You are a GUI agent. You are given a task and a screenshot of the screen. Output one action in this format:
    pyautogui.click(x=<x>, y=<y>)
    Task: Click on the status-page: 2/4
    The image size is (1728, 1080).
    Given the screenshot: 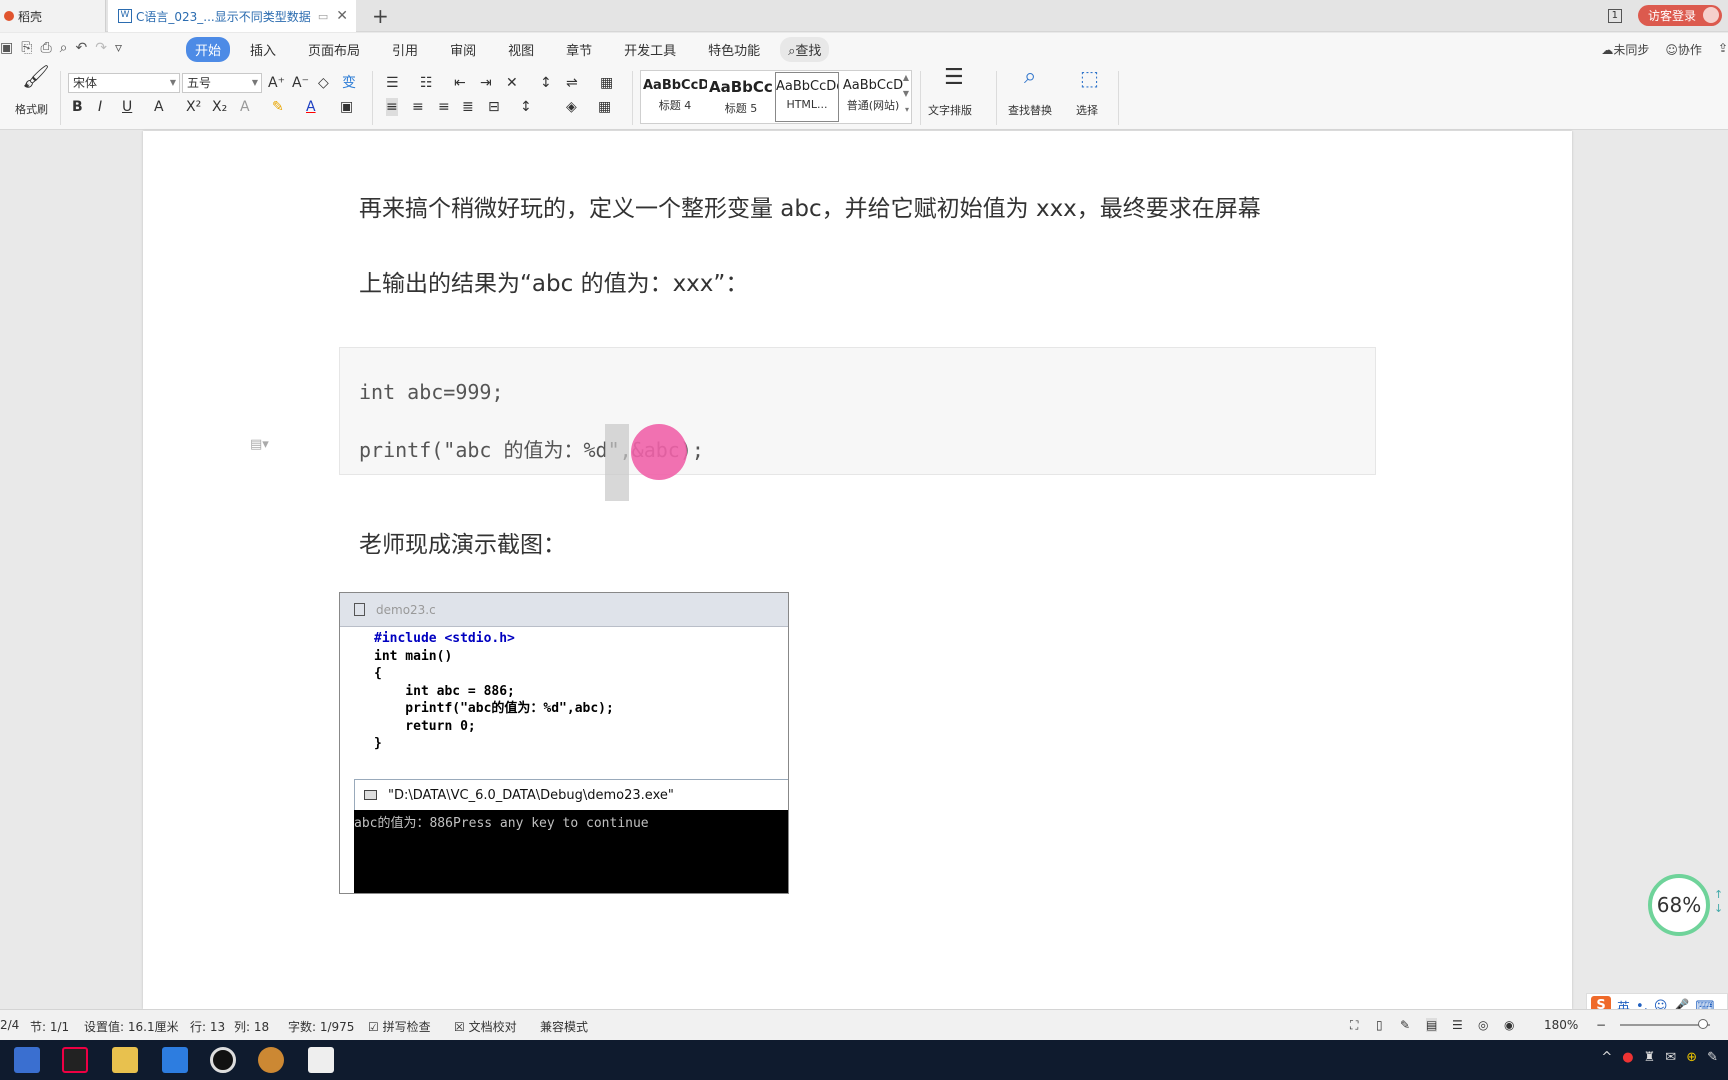 What is the action you would take?
    pyautogui.click(x=9, y=1025)
    